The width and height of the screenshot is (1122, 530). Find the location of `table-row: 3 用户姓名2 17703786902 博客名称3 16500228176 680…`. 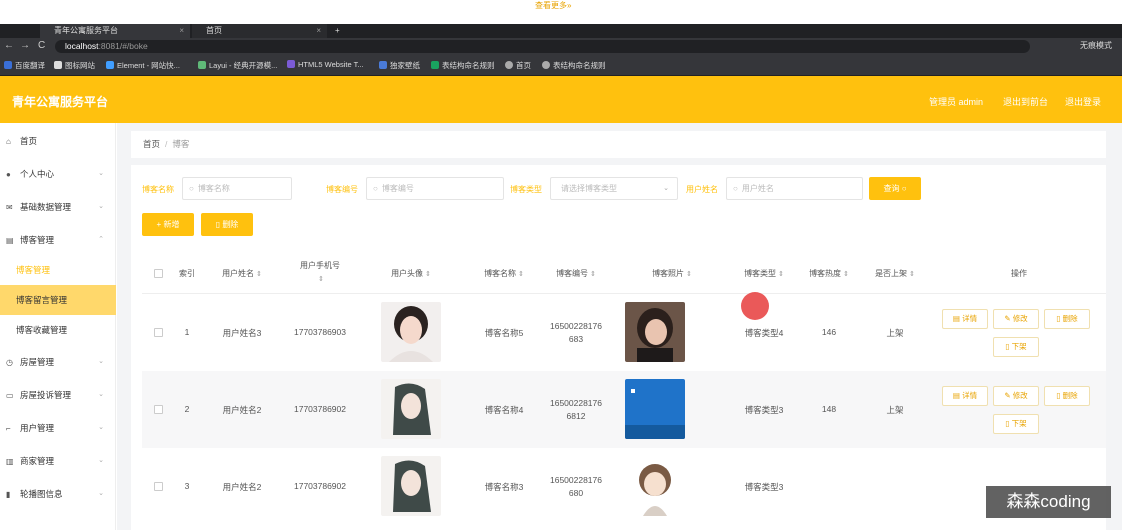

table-row: 3 用户姓名2 17703786902 博客名称3 16500228176 680… is located at coordinates (624, 486).